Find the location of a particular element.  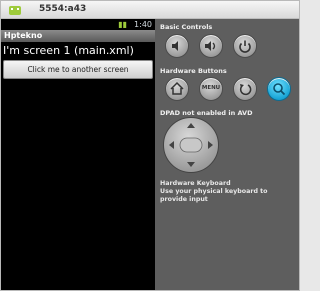

dpad-label: DPAD not enabled in AVD is located at coordinates (206, 113).